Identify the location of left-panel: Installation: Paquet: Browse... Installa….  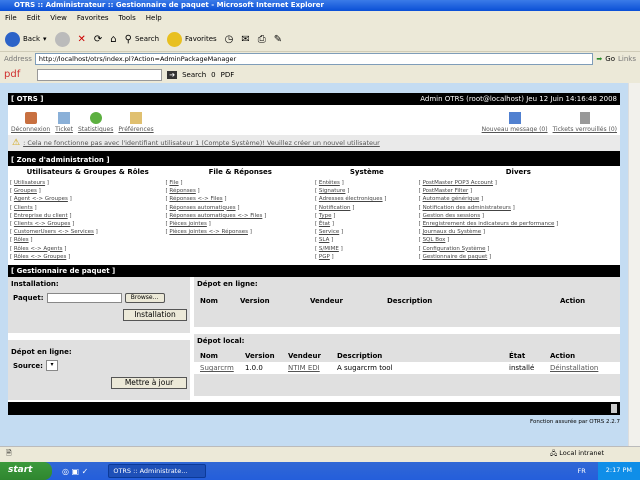
(99, 339).